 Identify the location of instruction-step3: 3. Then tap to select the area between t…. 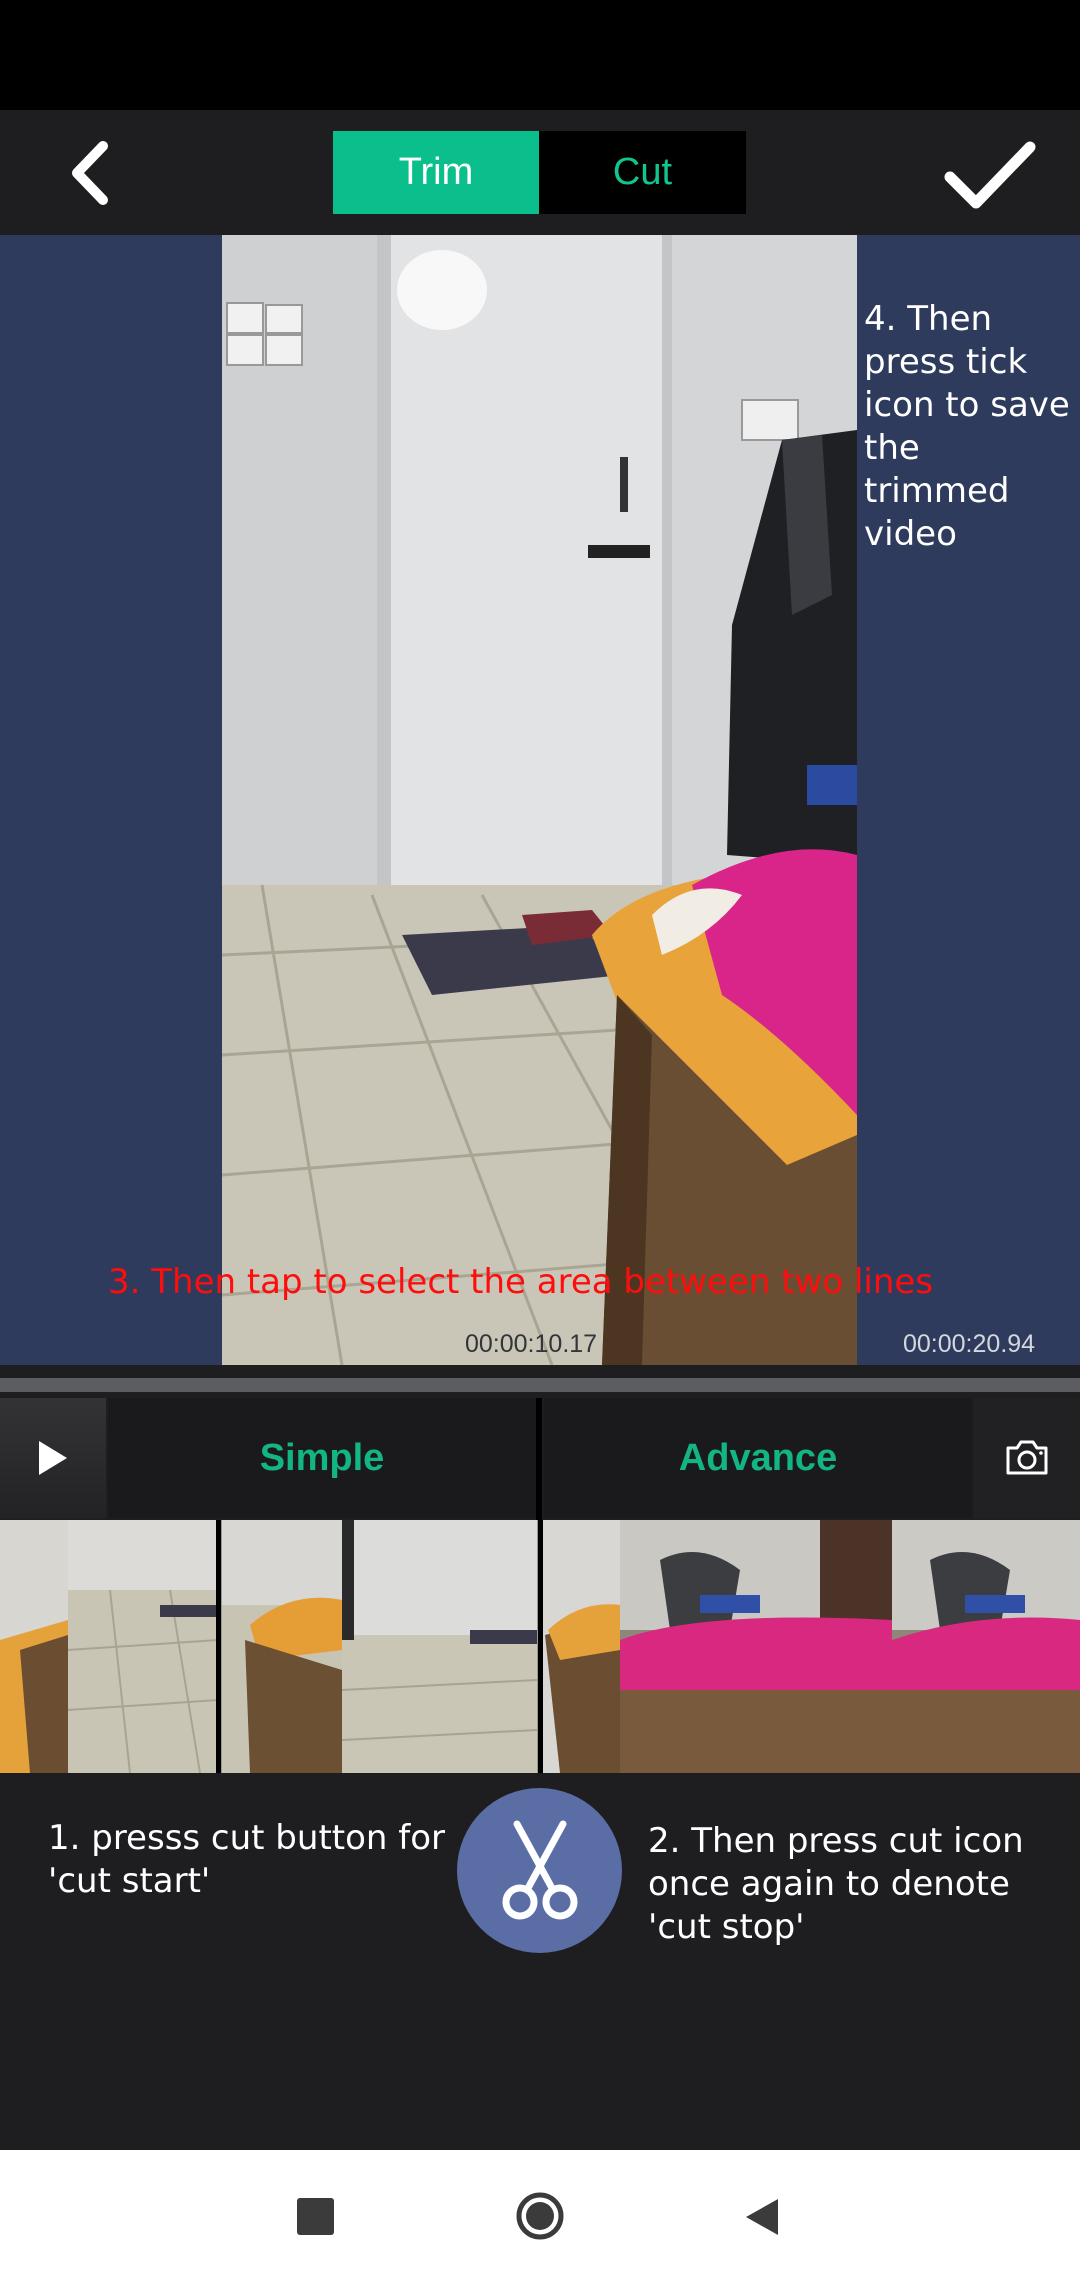
(521, 1282).